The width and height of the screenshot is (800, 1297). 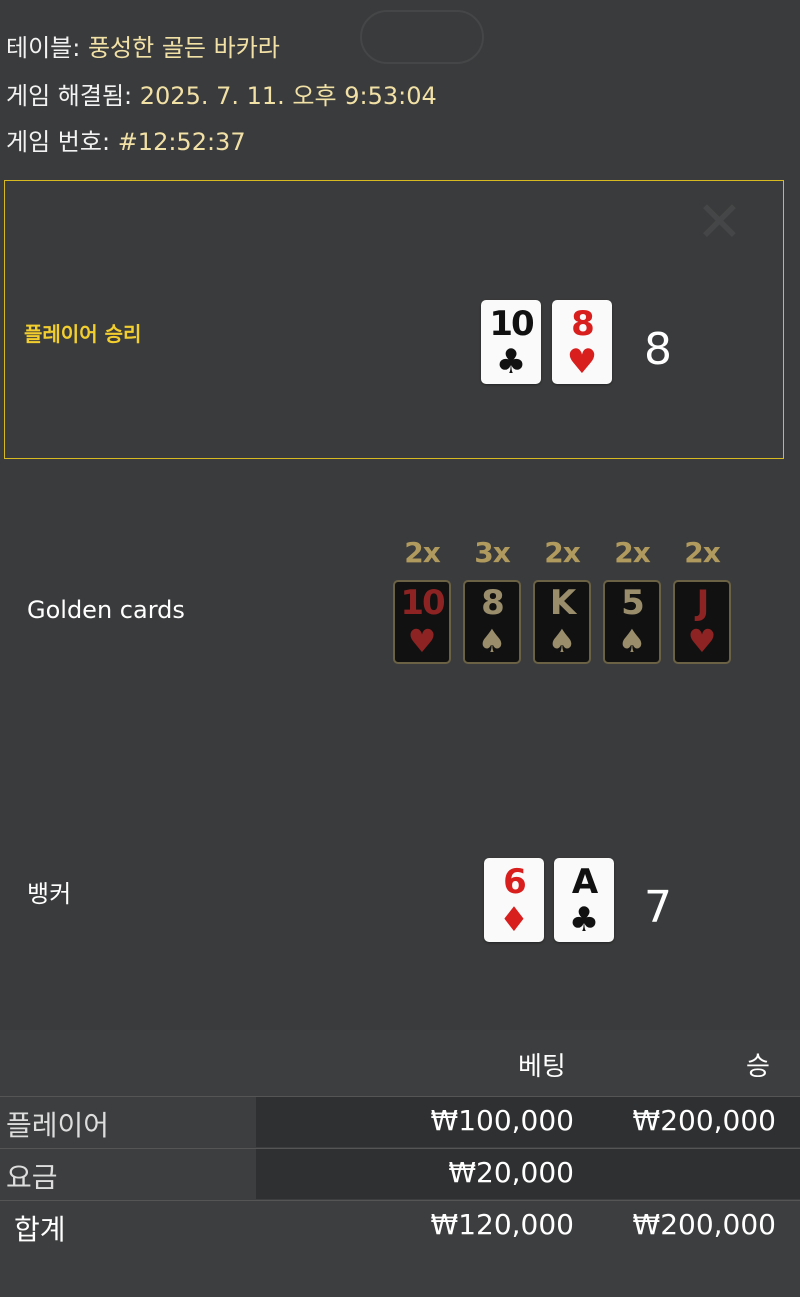 I want to click on game-number-label: 게임 번호:, so click(x=58, y=142).